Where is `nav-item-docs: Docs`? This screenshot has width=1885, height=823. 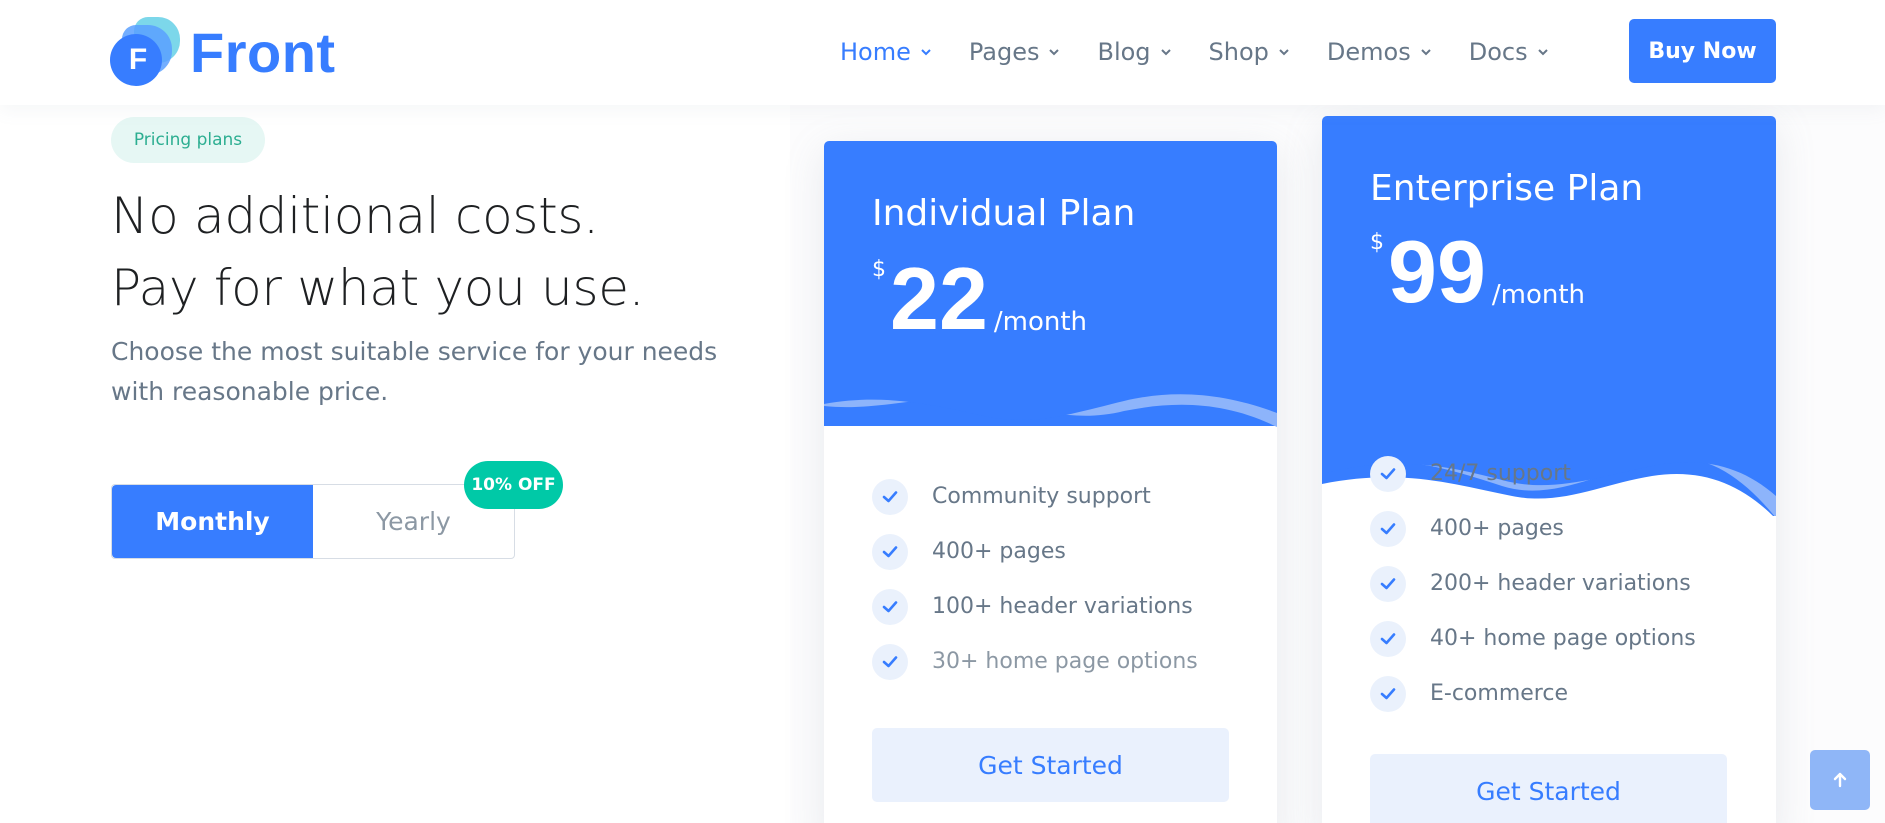
nav-item-docs: Docs is located at coordinates (1509, 52).